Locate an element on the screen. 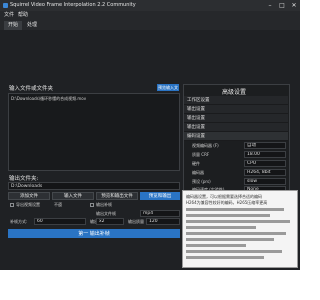 This screenshot has height=300, width=320. section-encoding: 编码设置 is located at coordinates (236, 136).